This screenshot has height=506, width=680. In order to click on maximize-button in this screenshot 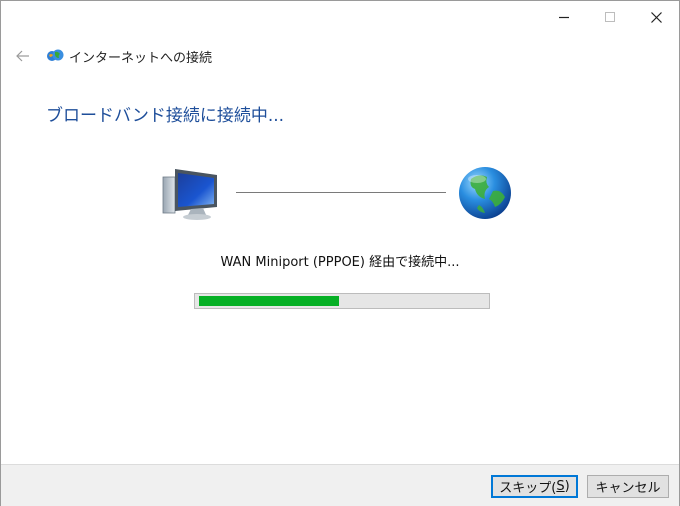, I will do `click(610, 17)`.